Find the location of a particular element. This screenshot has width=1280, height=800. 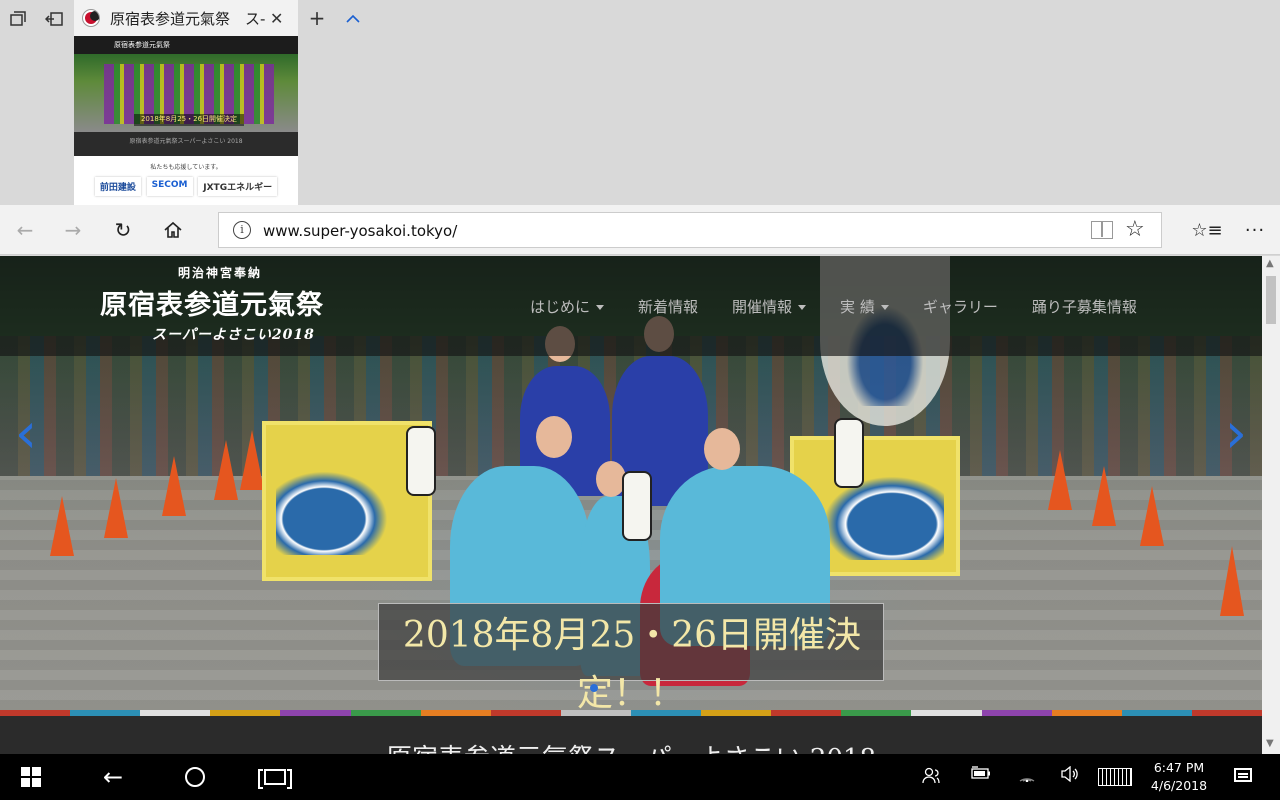

tab-title: 原宿表参道元氣祭 ス‐ is located at coordinates (188, 18).